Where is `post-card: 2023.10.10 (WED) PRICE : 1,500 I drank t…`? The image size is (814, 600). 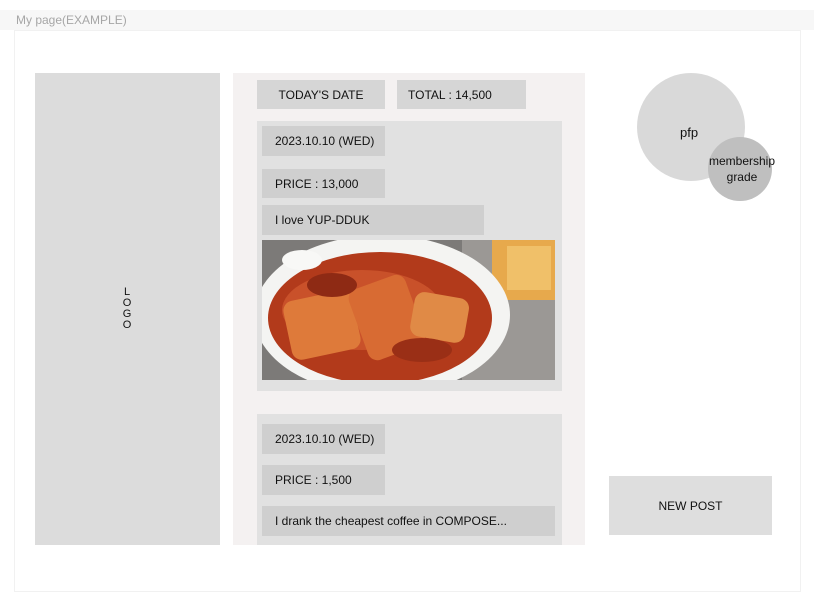 post-card: 2023.10.10 (WED) PRICE : 1,500 I drank t… is located at coordinates (409, 479).